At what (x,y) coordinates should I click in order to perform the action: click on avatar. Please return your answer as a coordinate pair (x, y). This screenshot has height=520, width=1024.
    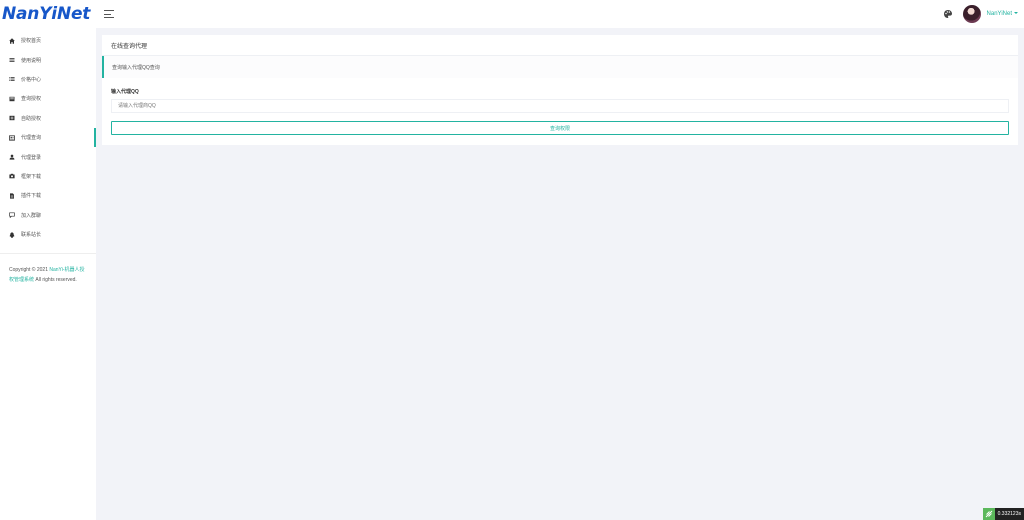
    Looking at the image, I should click on (971, 14).